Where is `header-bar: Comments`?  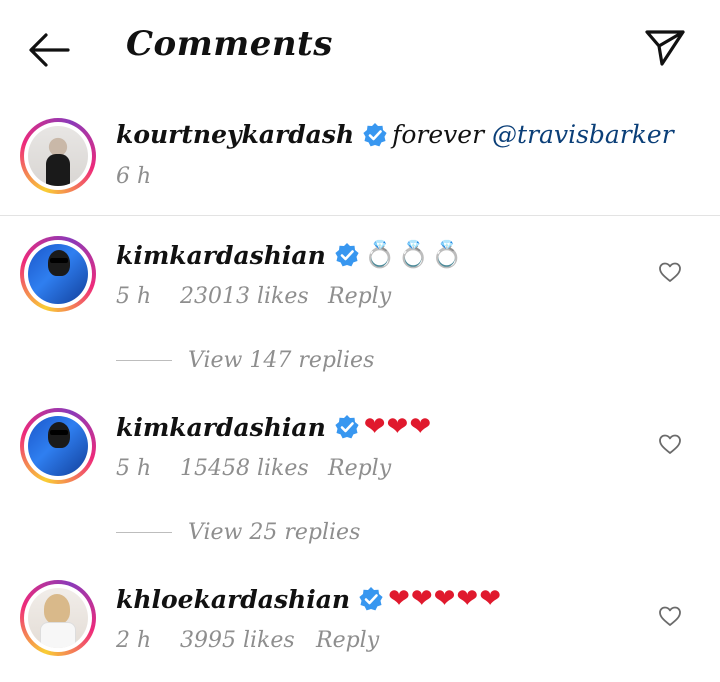 header-bar: Comments is located at coordinates (360, 48).